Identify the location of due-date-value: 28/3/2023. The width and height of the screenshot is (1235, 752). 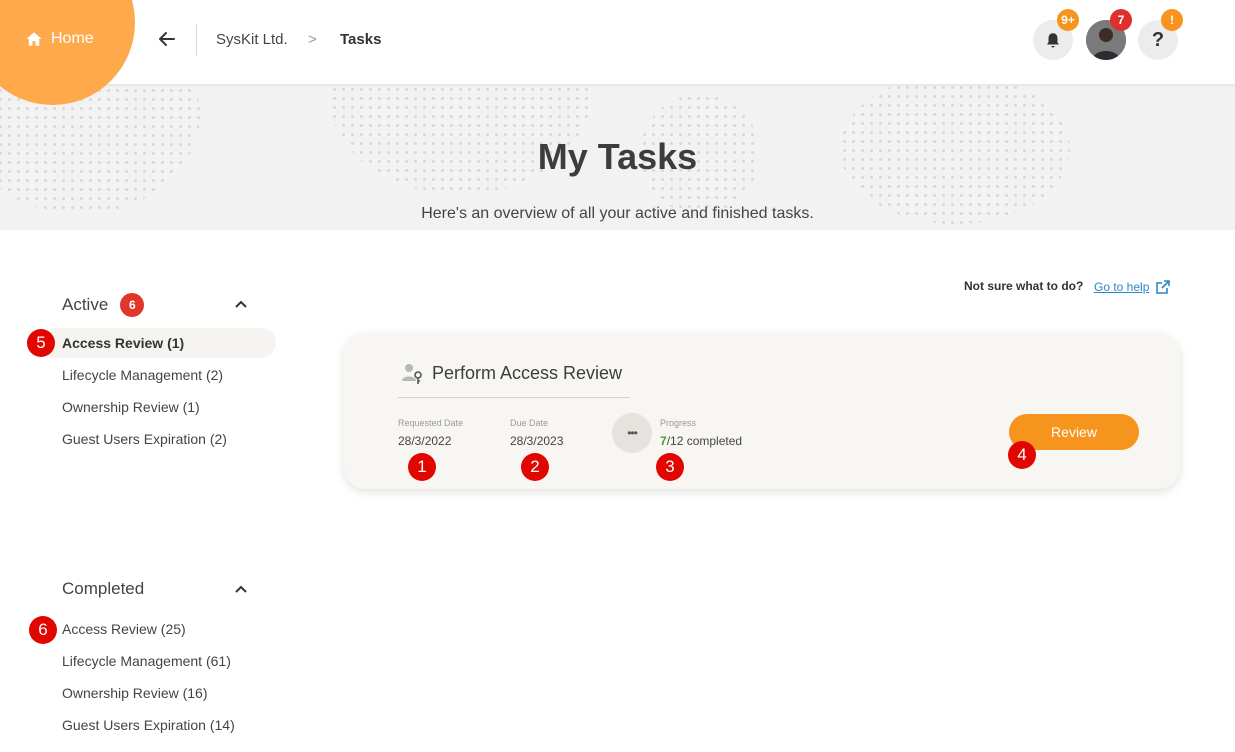
(537, 441).